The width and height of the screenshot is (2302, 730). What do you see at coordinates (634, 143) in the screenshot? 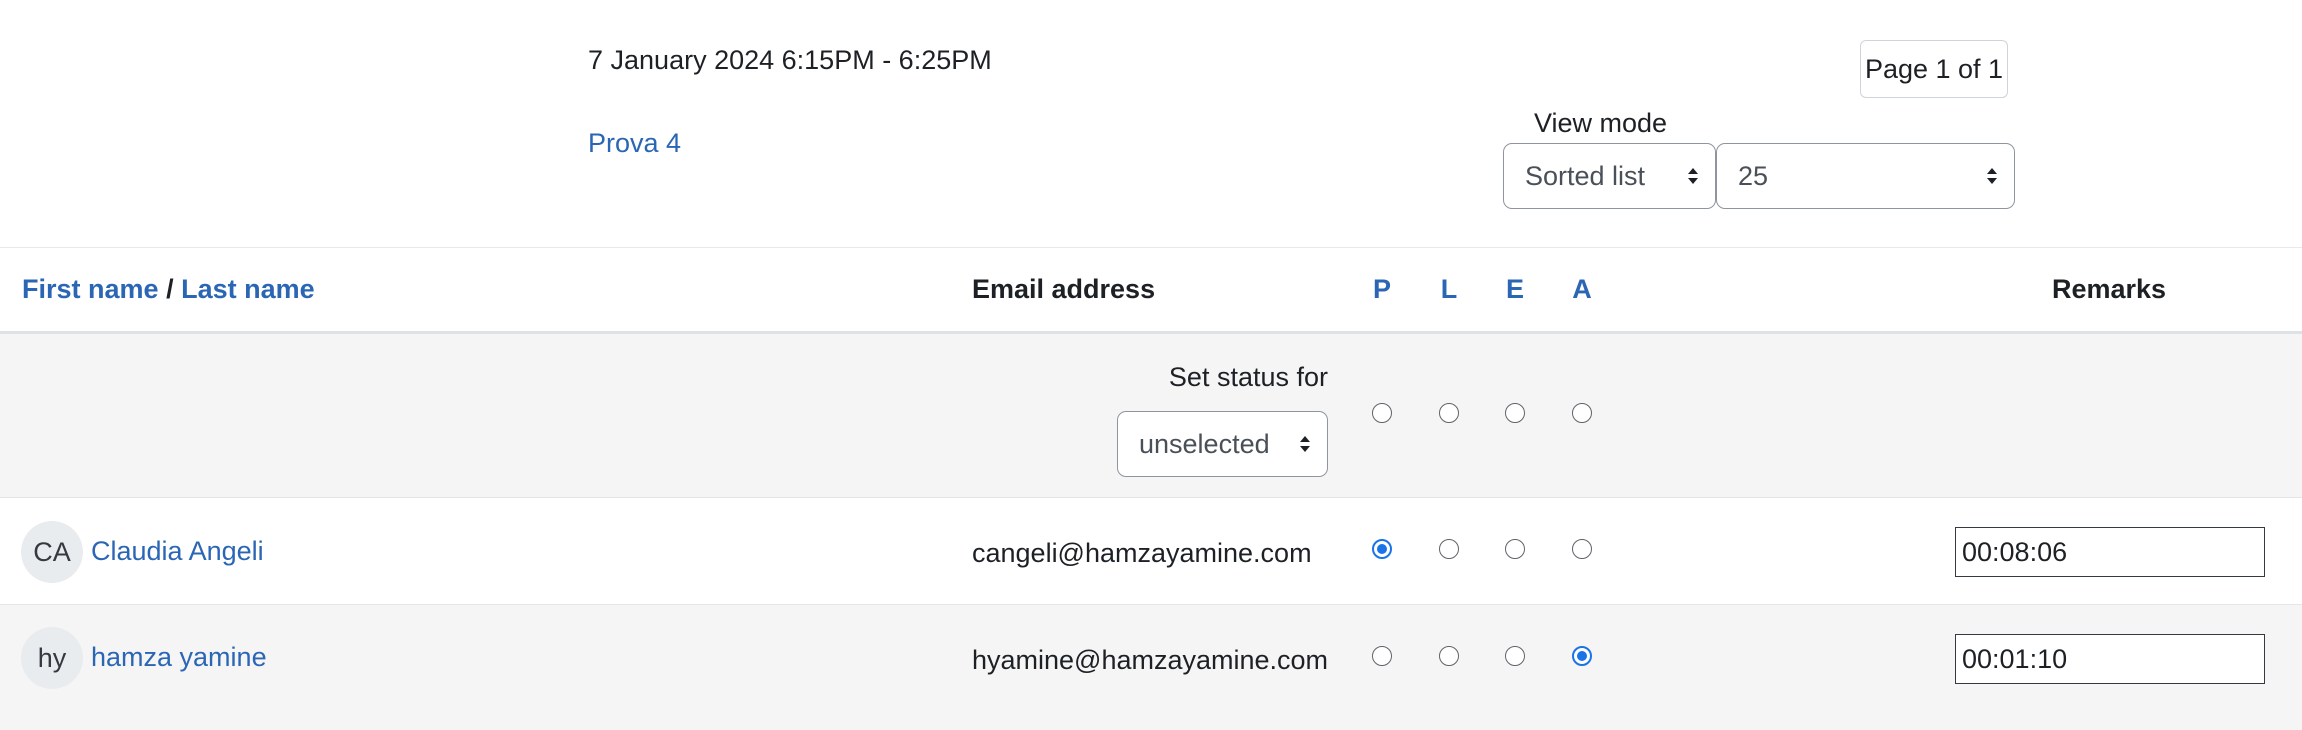
I see `session-link: Prova 4` at bounding box center [634, 143].